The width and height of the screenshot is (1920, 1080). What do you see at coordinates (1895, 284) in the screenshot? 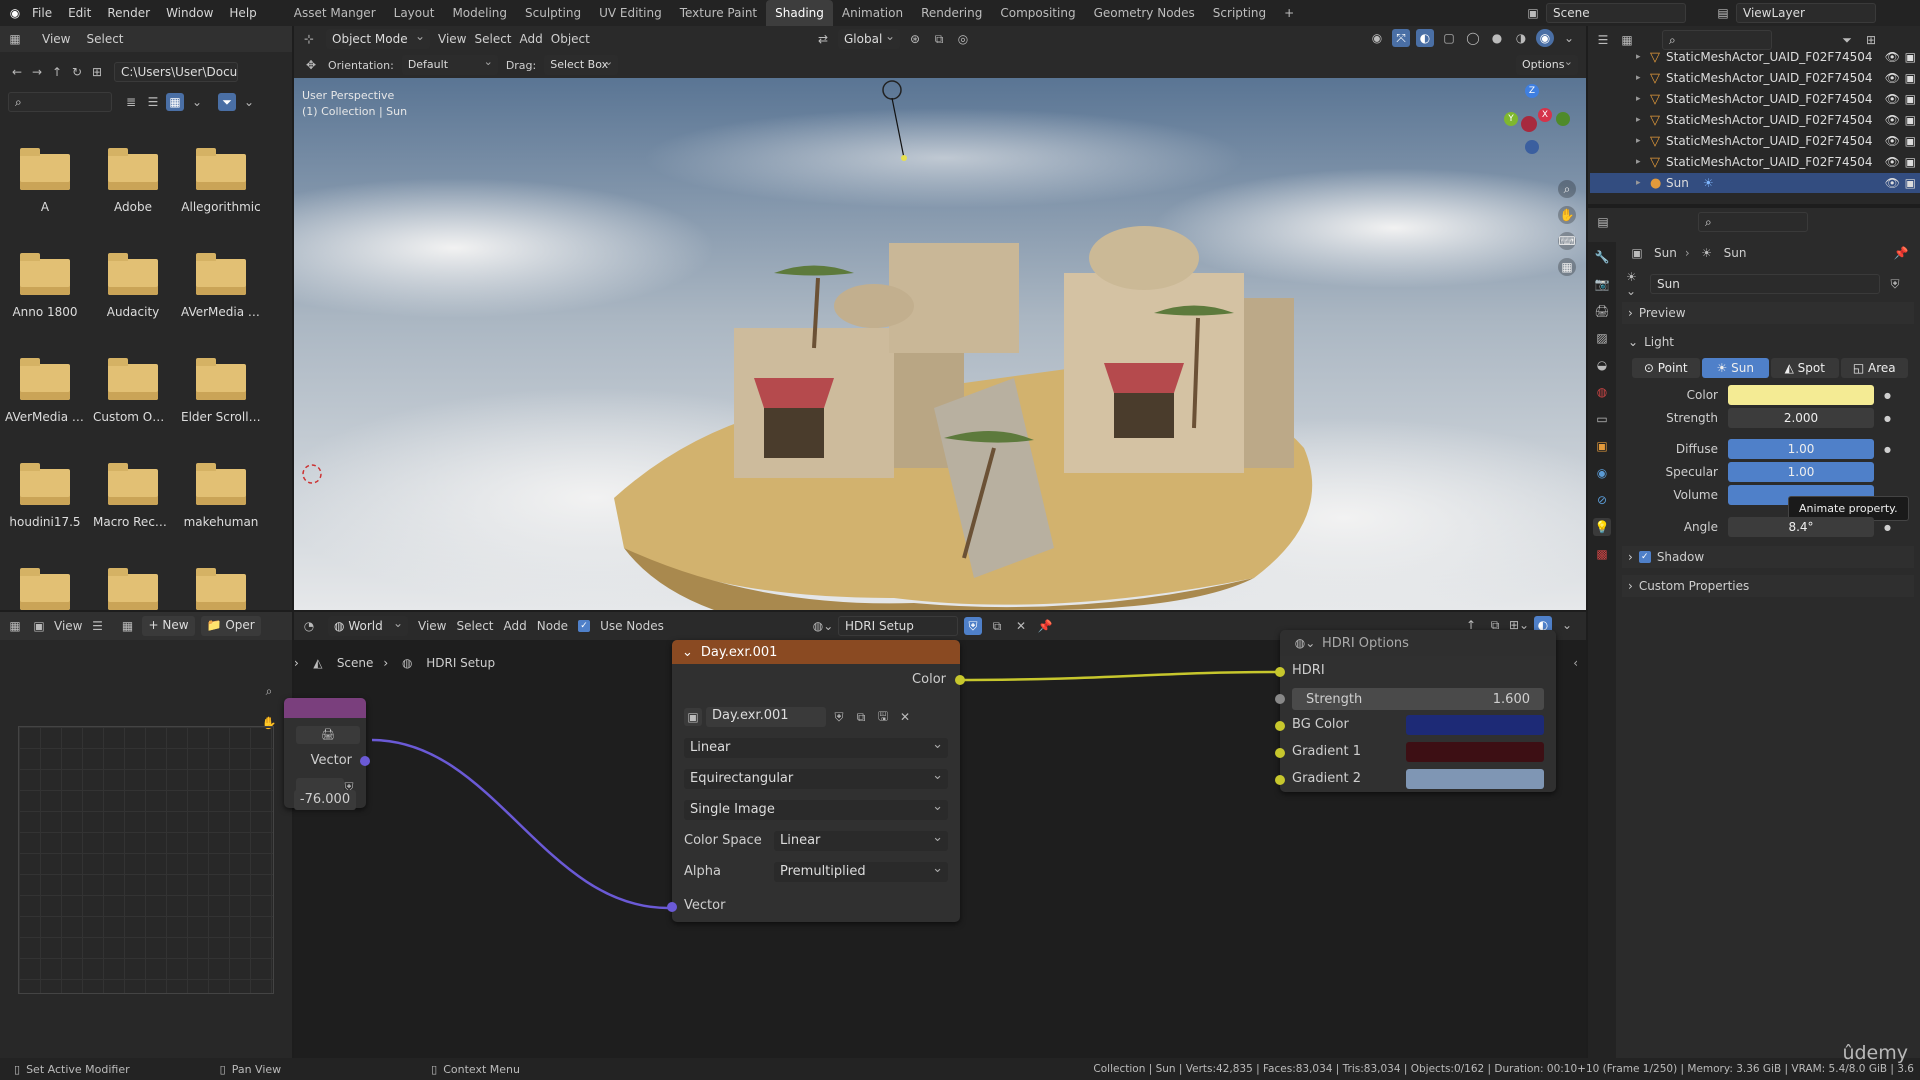
I see `fake-user-shield-icon: ⛨` at bounding box center [1895, 284].